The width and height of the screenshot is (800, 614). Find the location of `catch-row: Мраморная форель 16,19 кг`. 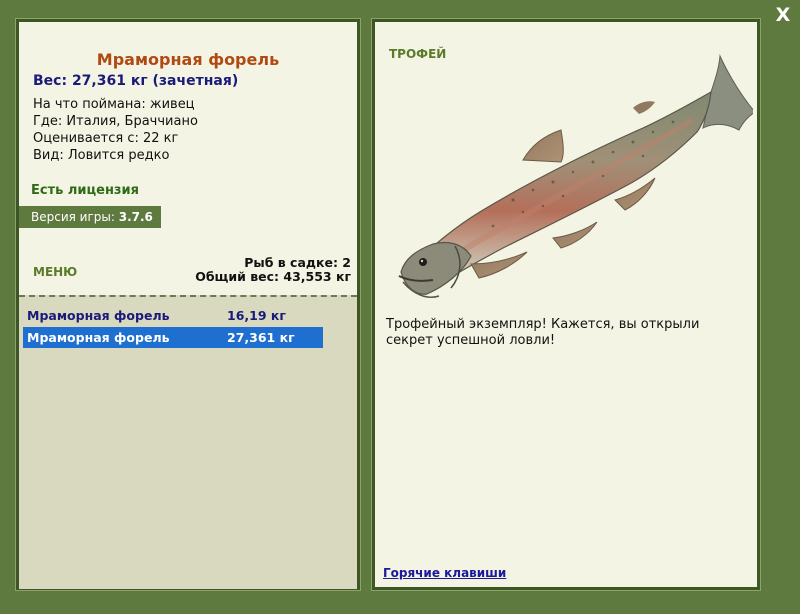

catch-row: Мраморная форель 16,19 кг is located at coordinates (173, 315).